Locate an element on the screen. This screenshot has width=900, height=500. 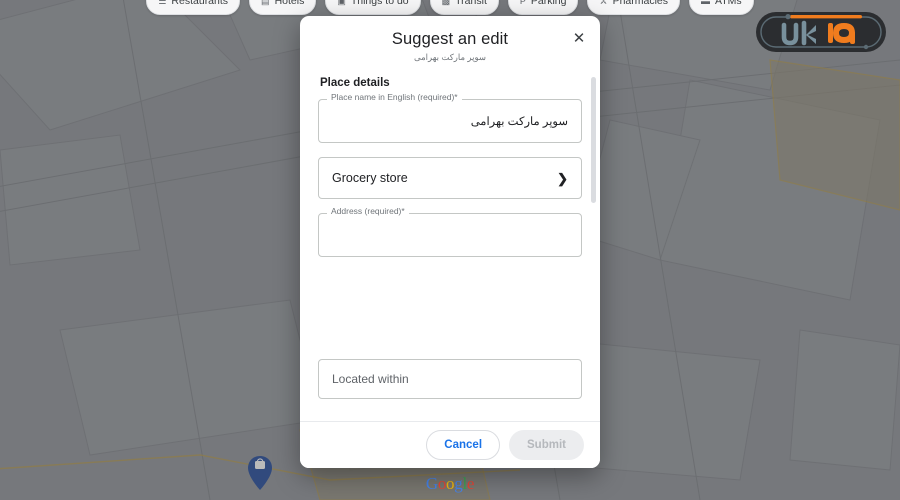
dialog-scrollbar is located at coordinates (593, 245).